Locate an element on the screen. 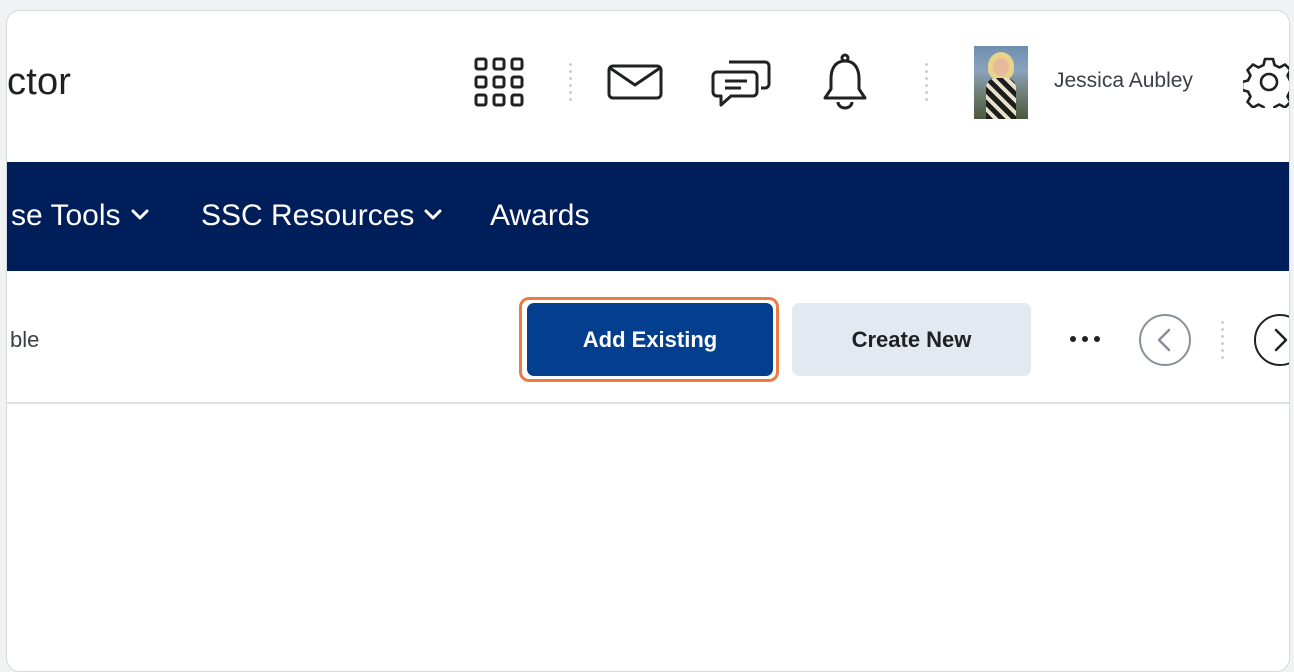 The height and width of the screenshot is (672, 1294). add-existing-button: Add Existing is located at coordinates (650, 339).